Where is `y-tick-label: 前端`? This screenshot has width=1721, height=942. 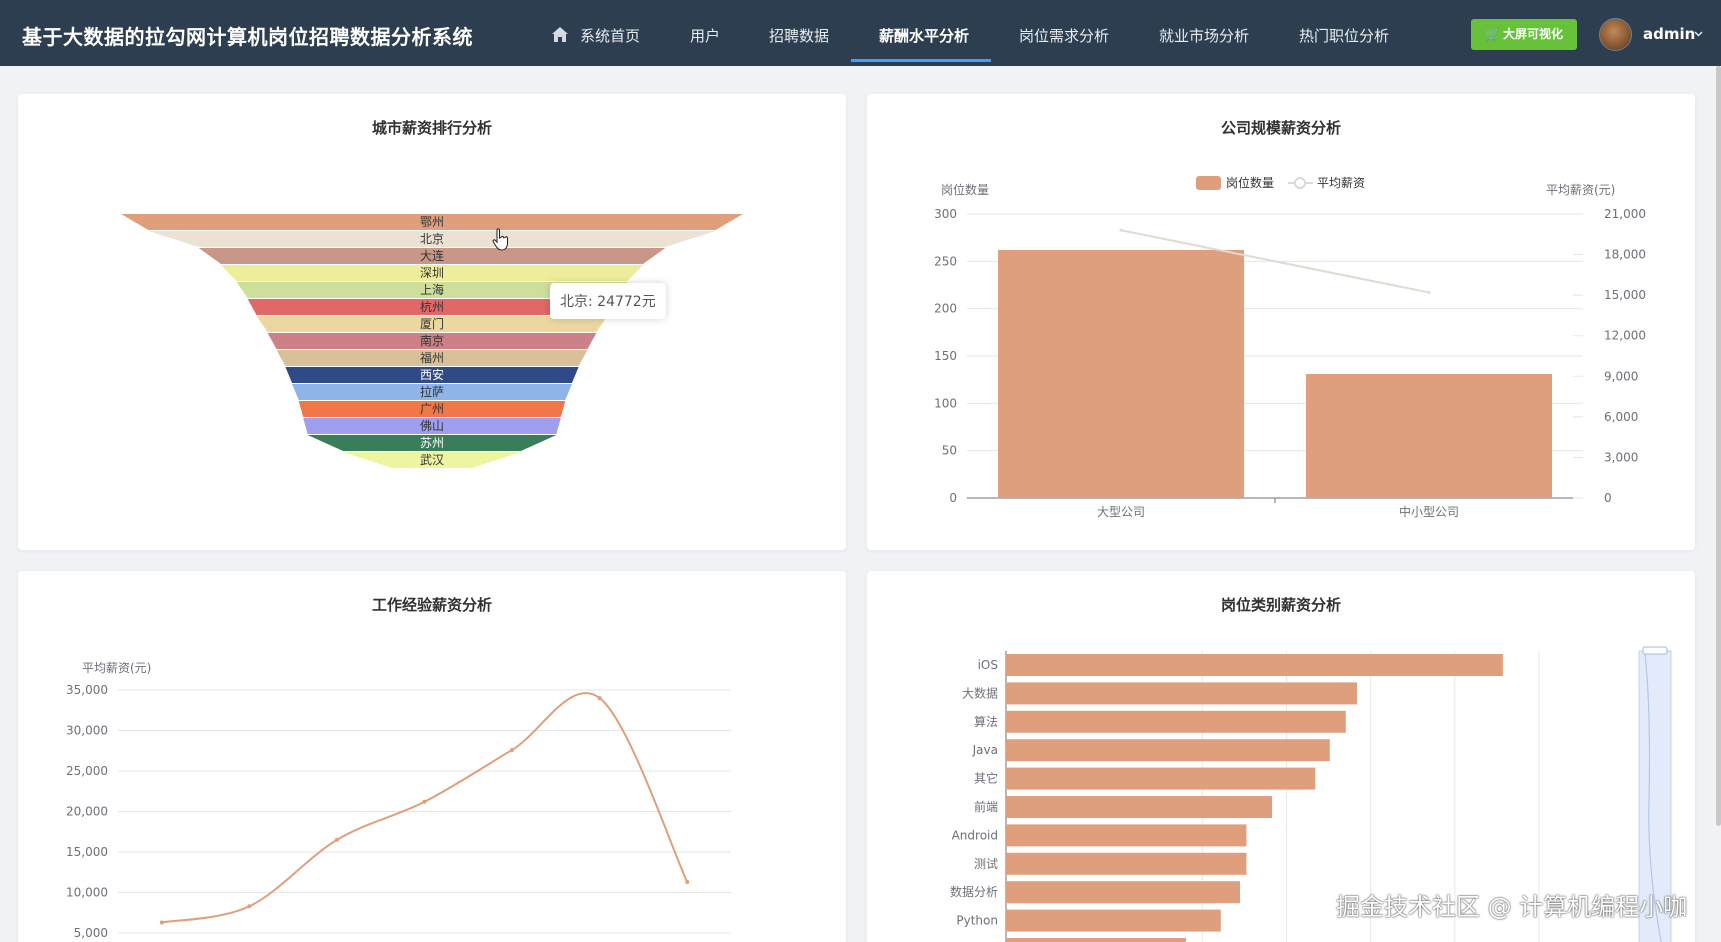 y-tick-label: 前端 is located at coordinates (986, 806).